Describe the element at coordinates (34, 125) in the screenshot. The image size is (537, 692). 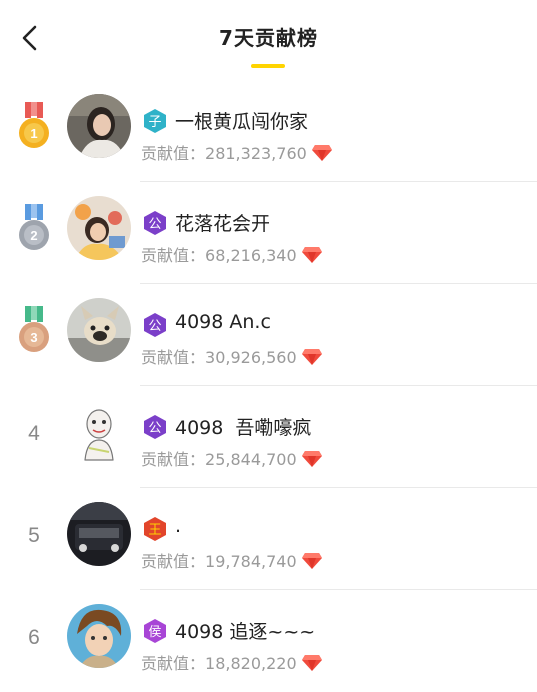
I see `gold-medal-icon: 1` at that location.